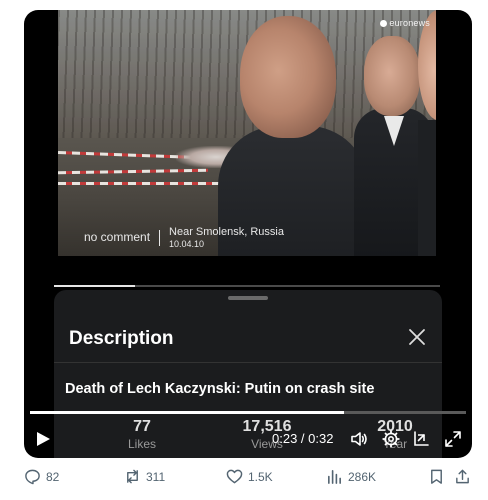 This screenshot has height=500, width=488. Describe the element at coordinates (234, 476) in the screenshot. I see `heart-icon` at that location.